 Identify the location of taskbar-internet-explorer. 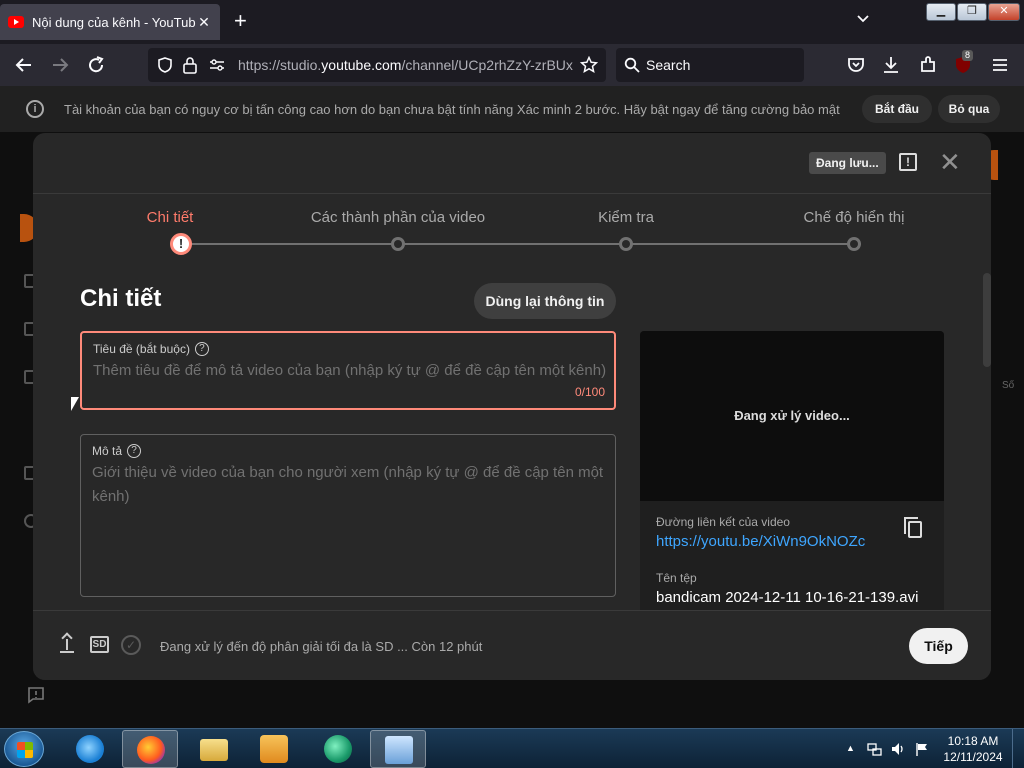
(90, 749).